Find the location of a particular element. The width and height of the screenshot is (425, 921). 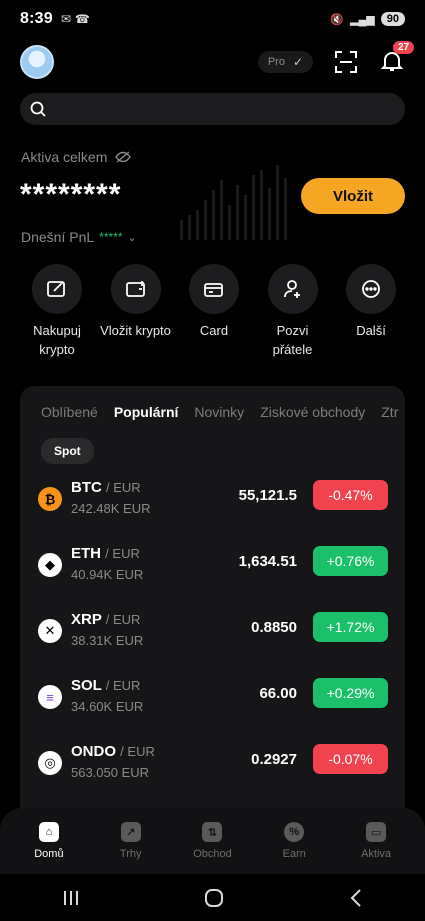

coin-symbol: ONDO / EUR is located at coordinates (113, 751).